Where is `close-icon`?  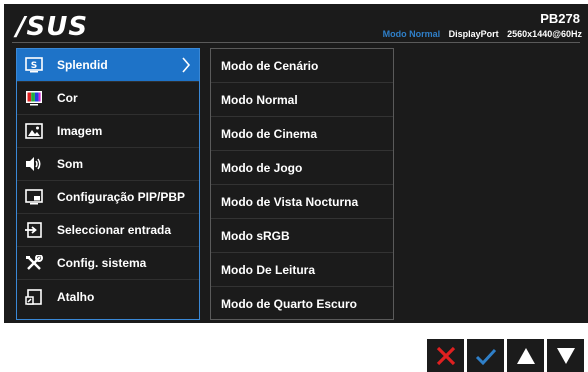 close-icon is located at coordinates (445, 355).